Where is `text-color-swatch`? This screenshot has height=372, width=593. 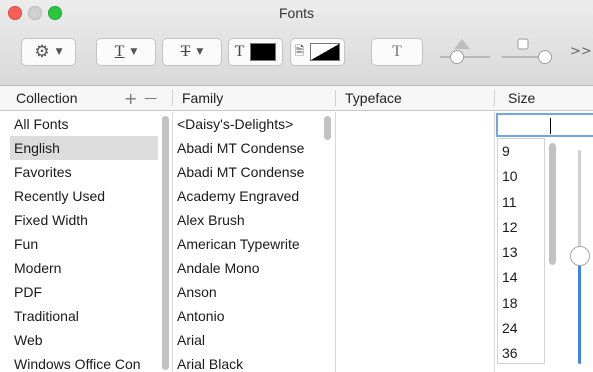 text-color-swatch is located at coordinates (263, 52).